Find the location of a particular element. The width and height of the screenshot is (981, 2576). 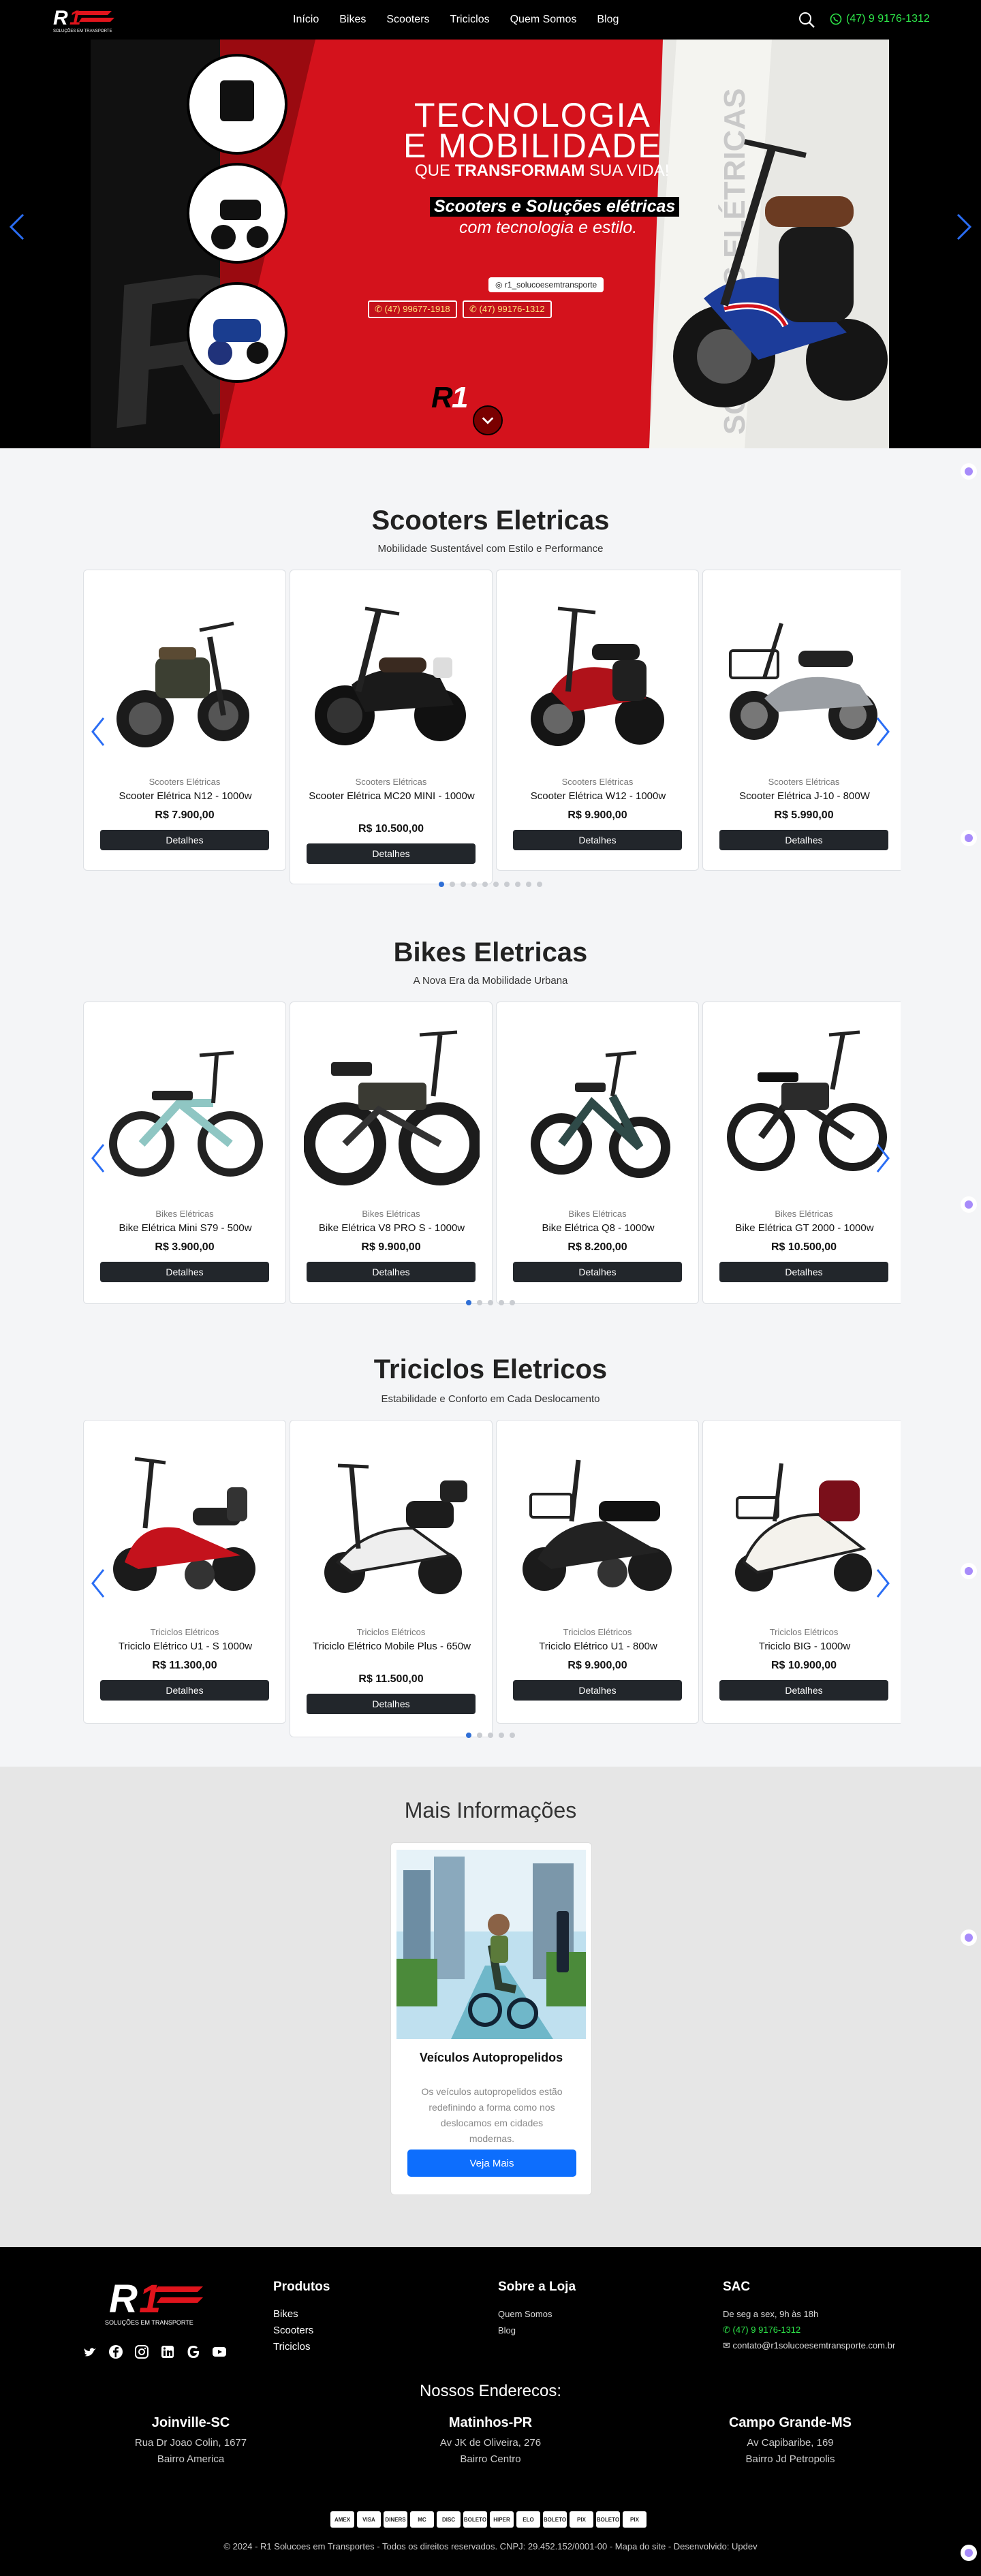

hero-banner: R1 SCOOTERS ELÉTRICAS is located at coordinates (490, 244).